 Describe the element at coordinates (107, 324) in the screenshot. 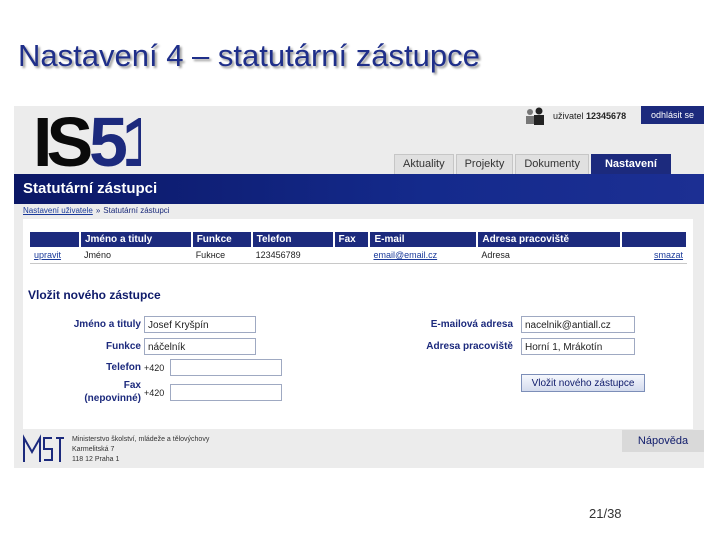

I see `name-label: Jméno a tituly` at that location.